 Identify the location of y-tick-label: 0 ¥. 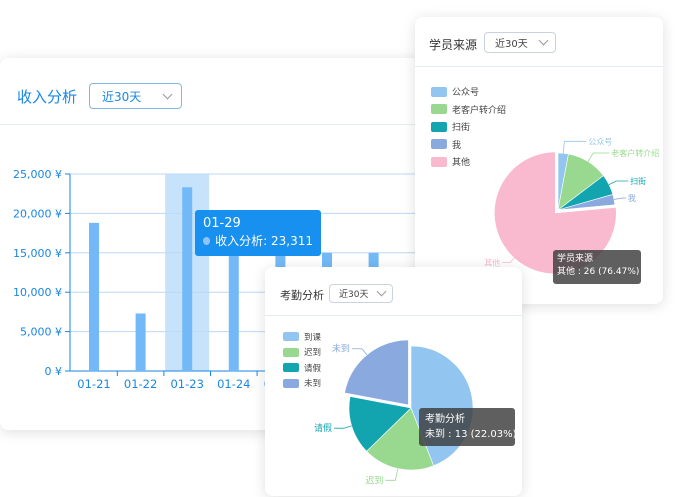
(54, 371).